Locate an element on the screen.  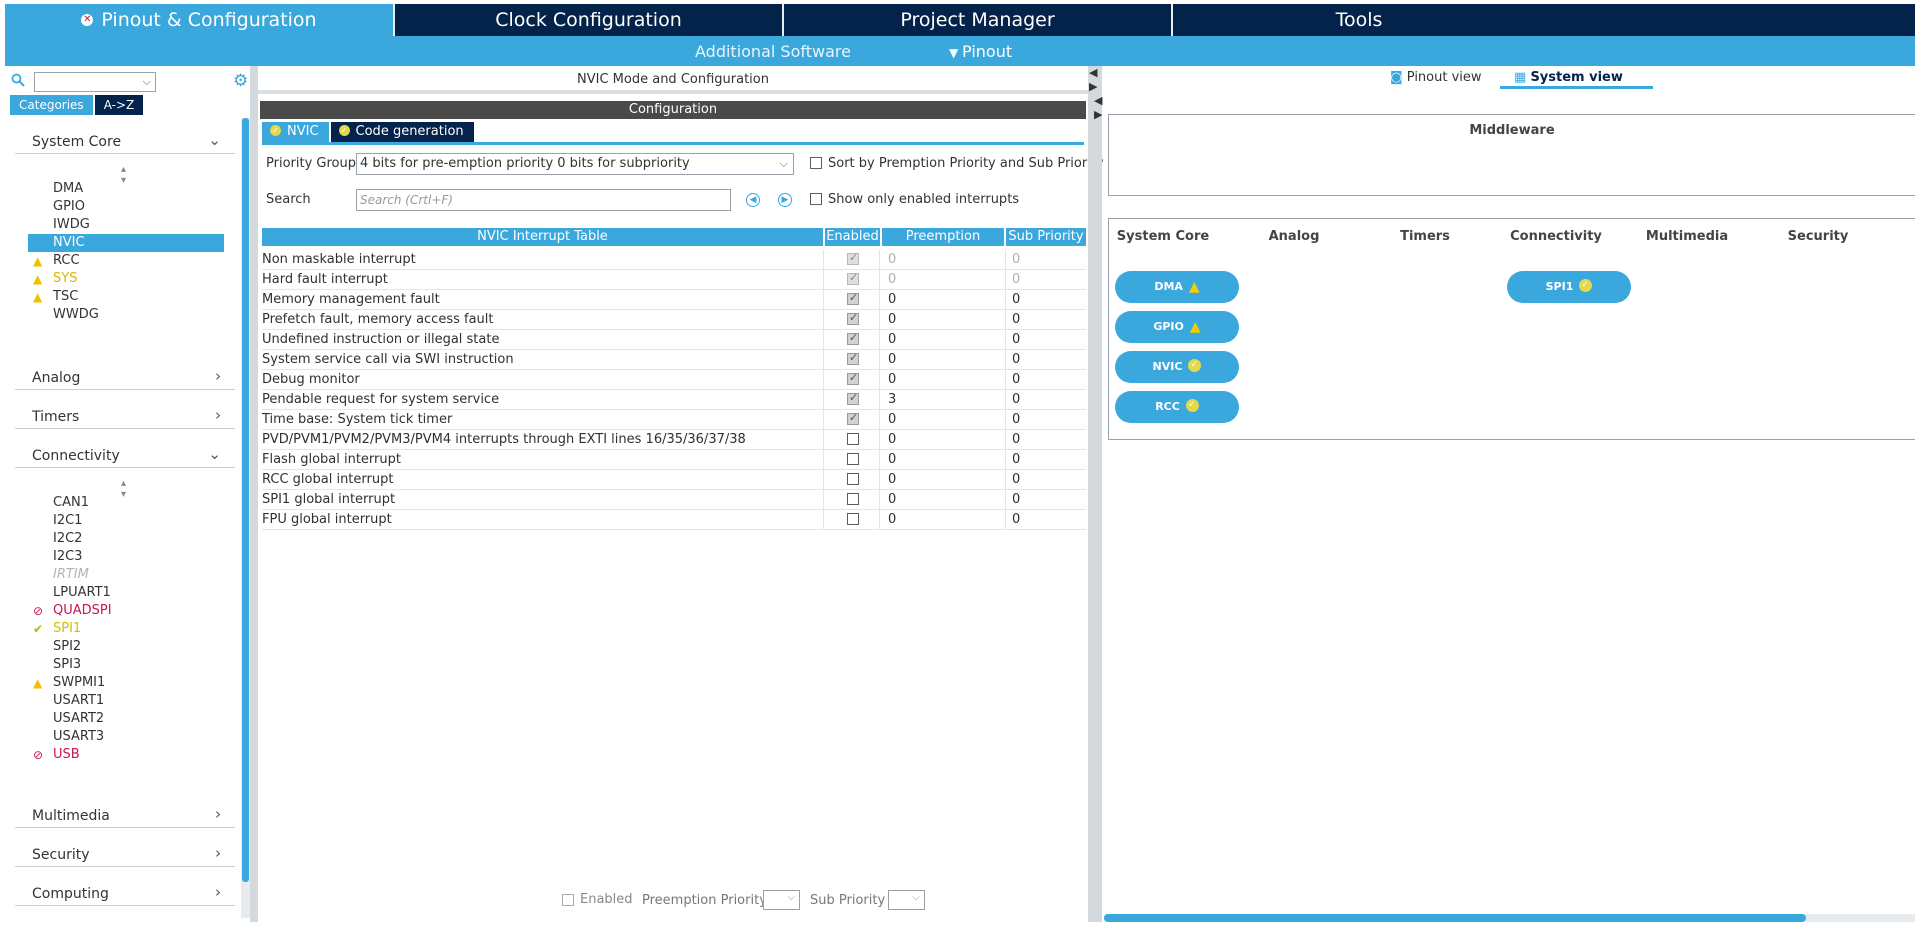
next-arrow-icon: ▶ is located at coordinates (785, 200).